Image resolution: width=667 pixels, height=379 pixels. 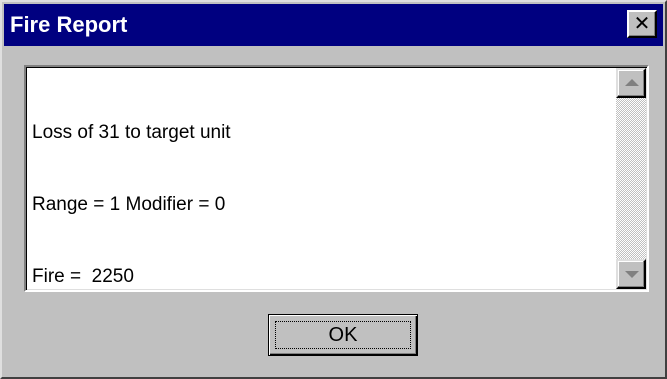 I want to click on scroll-up-button, so click(x=631, y=83).